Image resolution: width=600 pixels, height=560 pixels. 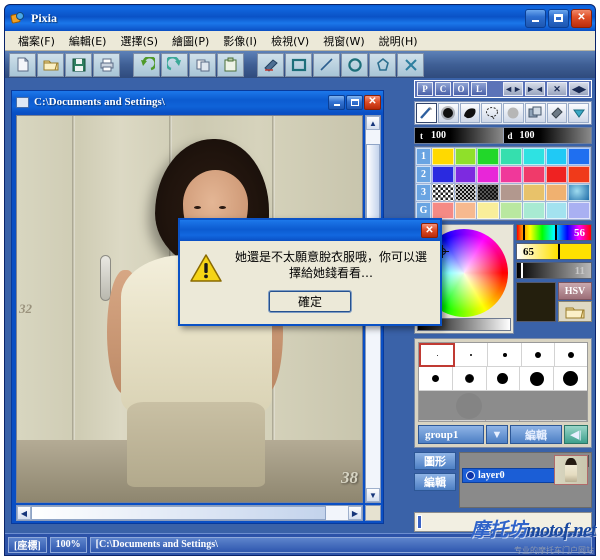 I want to click on palette-row-label-g: G, so click(x=423, y=210).